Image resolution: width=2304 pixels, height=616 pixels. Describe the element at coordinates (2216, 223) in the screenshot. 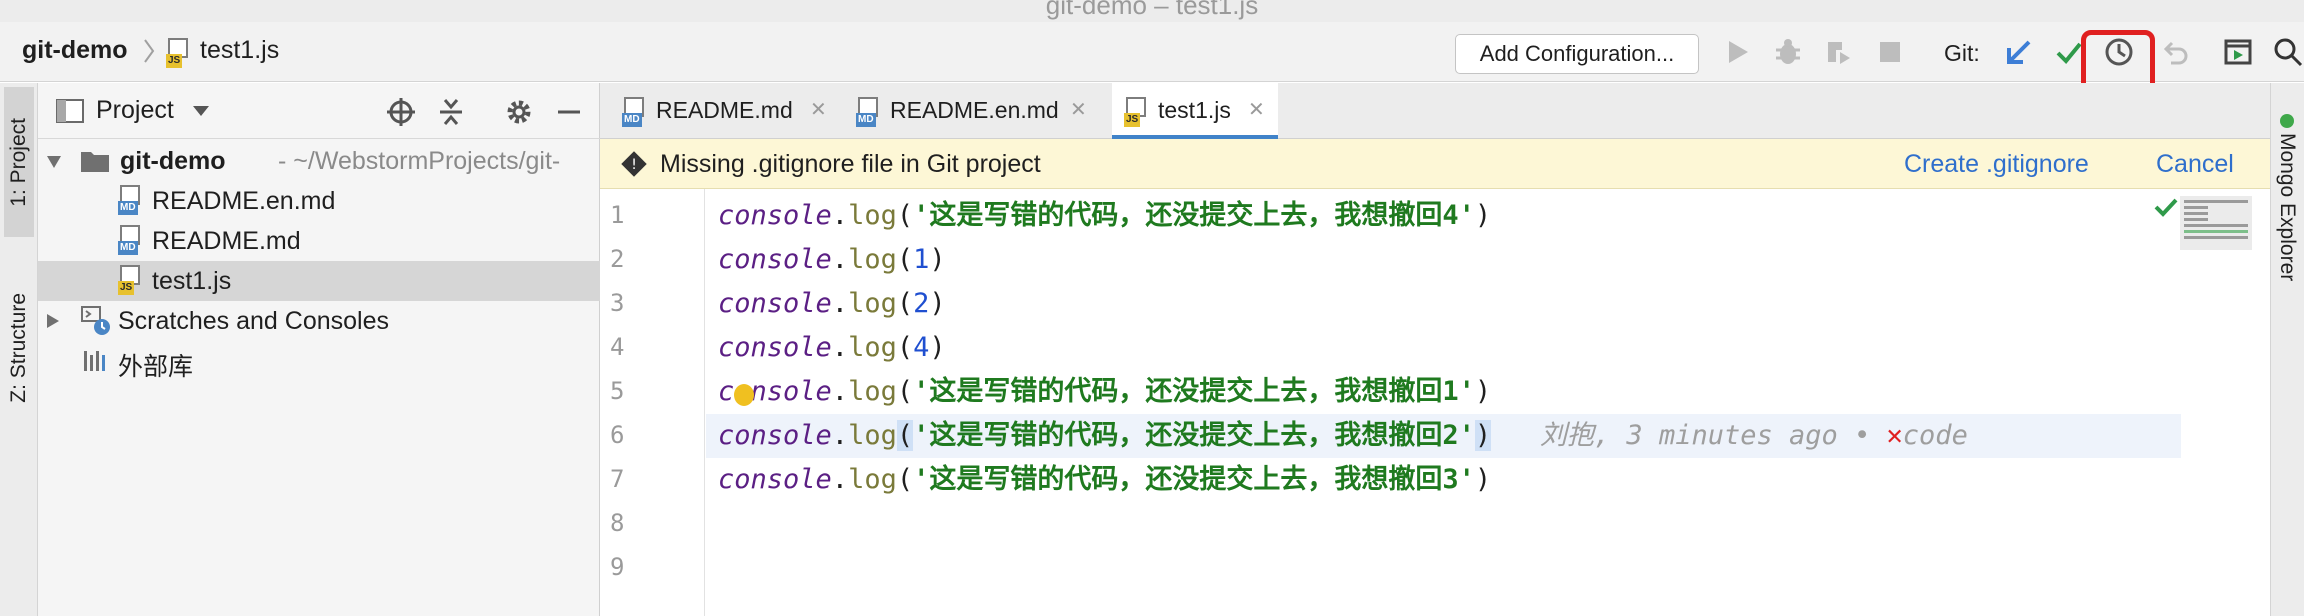

I see `code-minimap` at that location.